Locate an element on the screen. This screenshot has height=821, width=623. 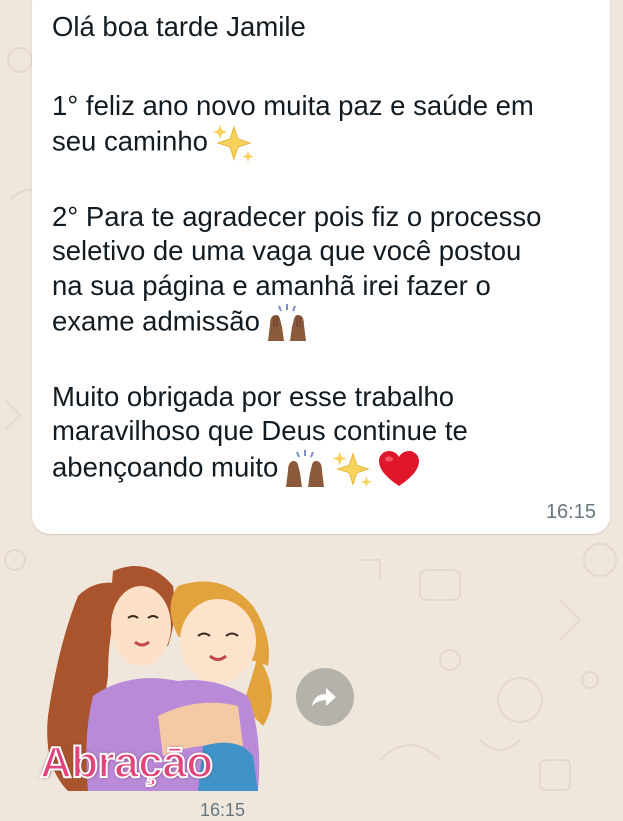
message-line: exame admissão is located at coordinates (156, 321).